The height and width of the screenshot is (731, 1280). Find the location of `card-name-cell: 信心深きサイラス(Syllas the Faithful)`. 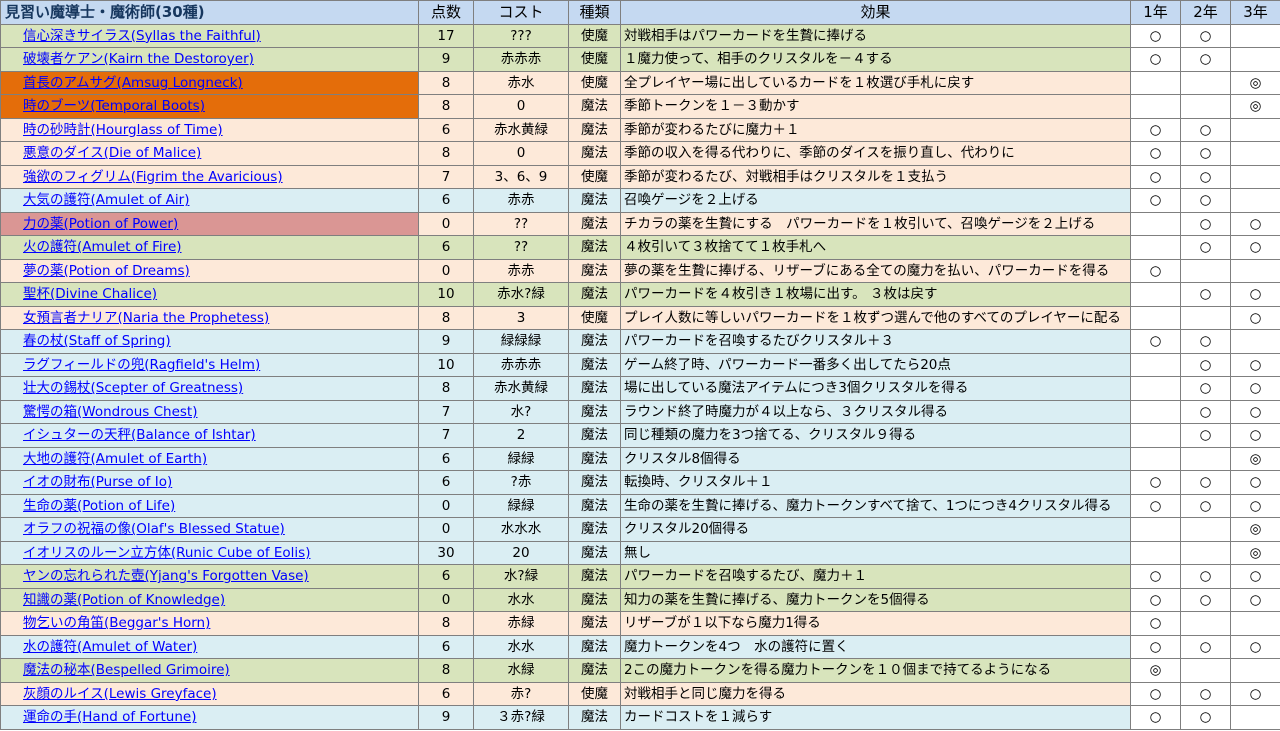

card-name-cell: 信心深きサイラス(Syllas the Faithful) is located at coordinates (209, 35).